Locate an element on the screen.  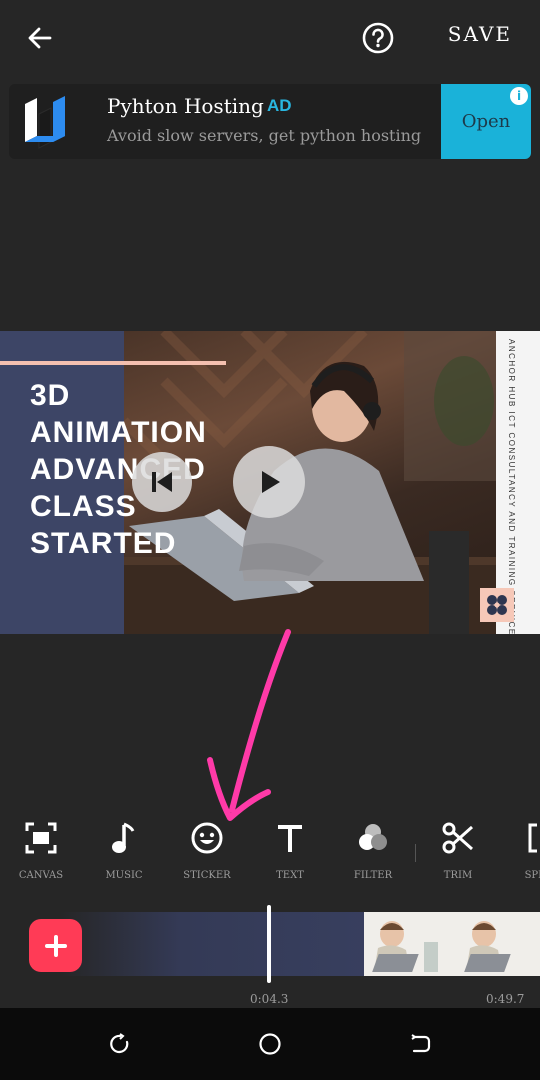
headline-line: STARTED is located at coordinates (103, 543).